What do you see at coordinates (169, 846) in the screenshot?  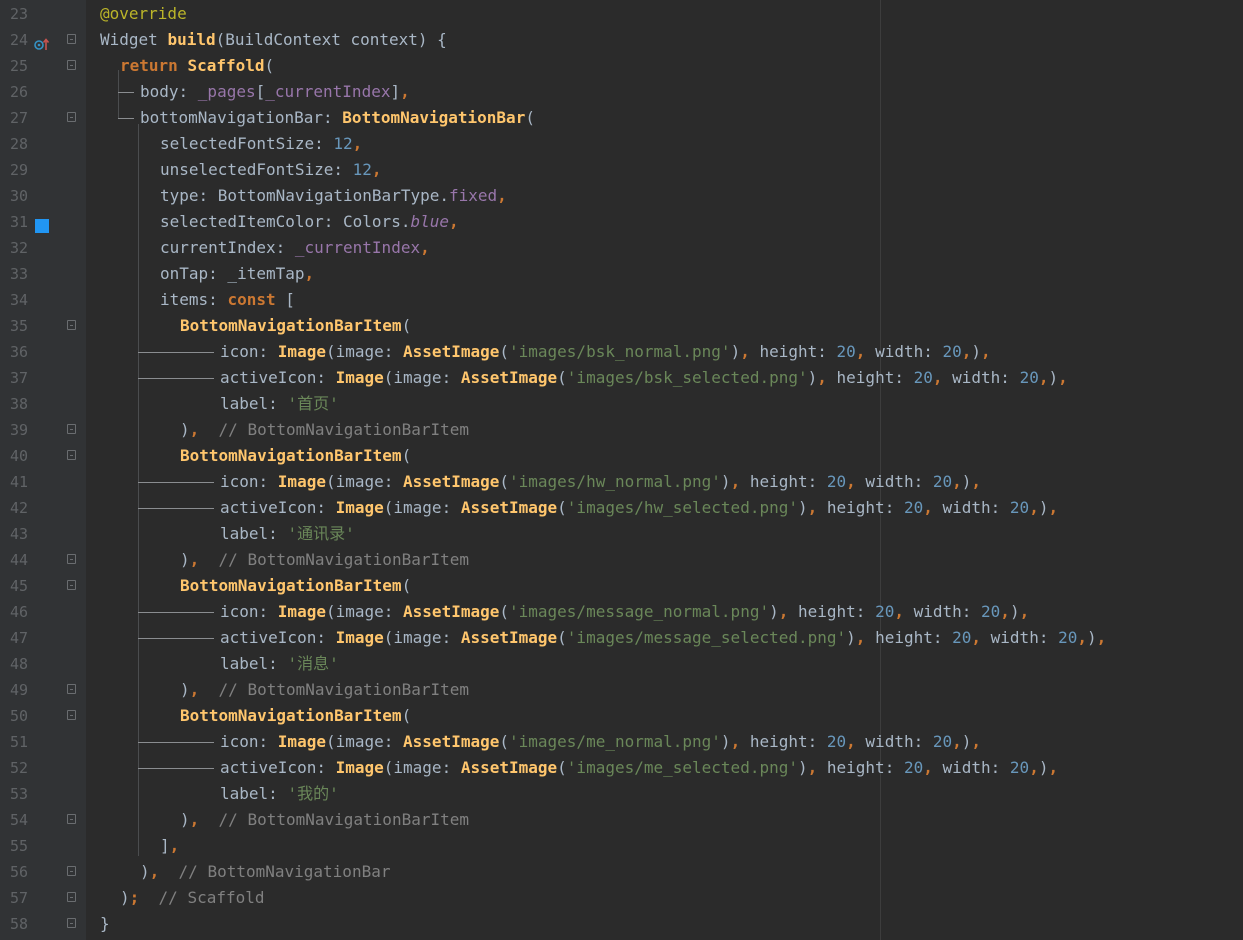 I see `code-text: ],` at bounding box center [169, 846].